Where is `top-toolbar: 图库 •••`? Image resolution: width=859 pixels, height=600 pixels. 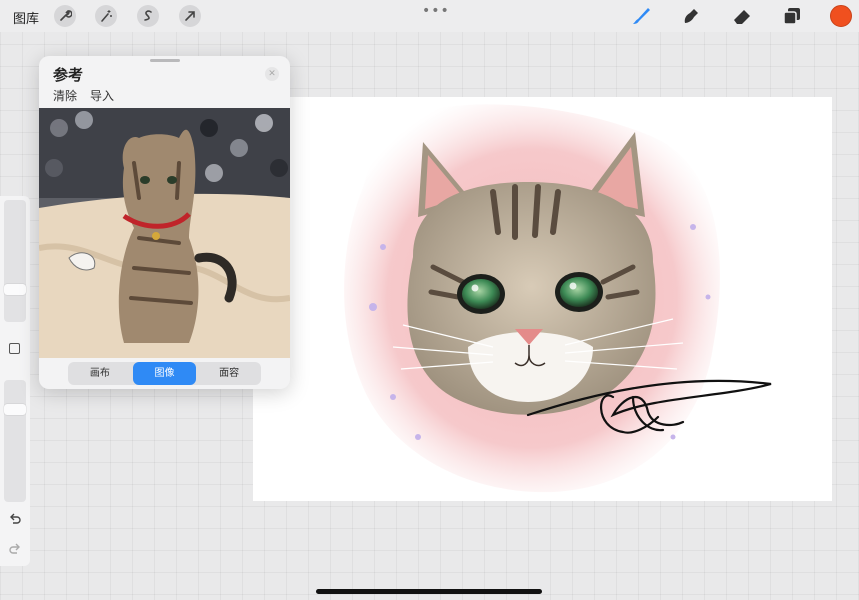
top-toolbar: 图库 ••• is located at coordinates (429, 16).